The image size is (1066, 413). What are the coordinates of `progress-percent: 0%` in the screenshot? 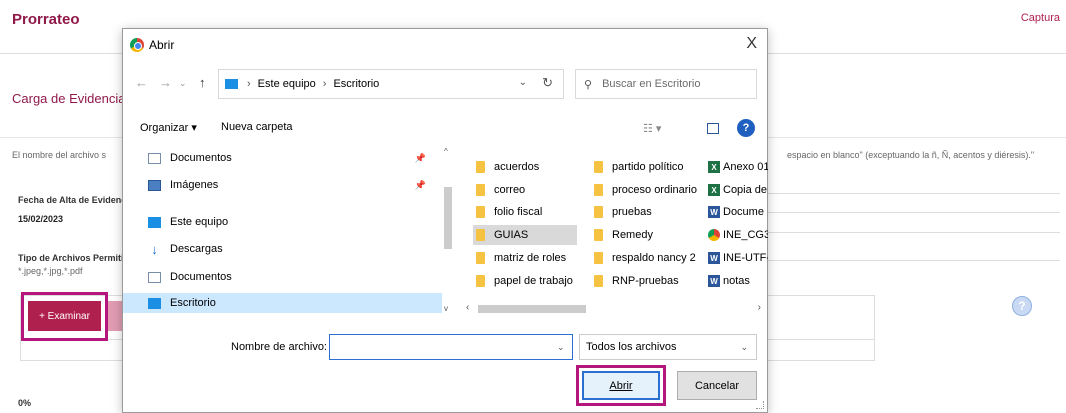 It's located at (25, 403).